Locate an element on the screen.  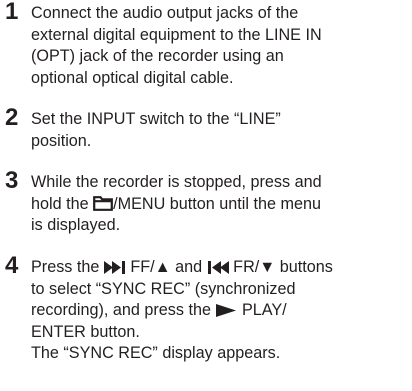
step-number: 4 is located at coordinates (12, 265).